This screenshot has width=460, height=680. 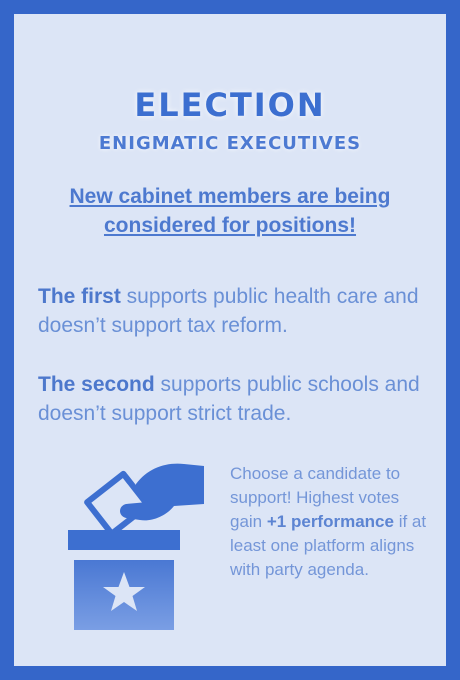 What do you see at coordinates (136, 546) in the screenshot?
I see `ballot-box-voting-icon` at bounding box center [136, 546].